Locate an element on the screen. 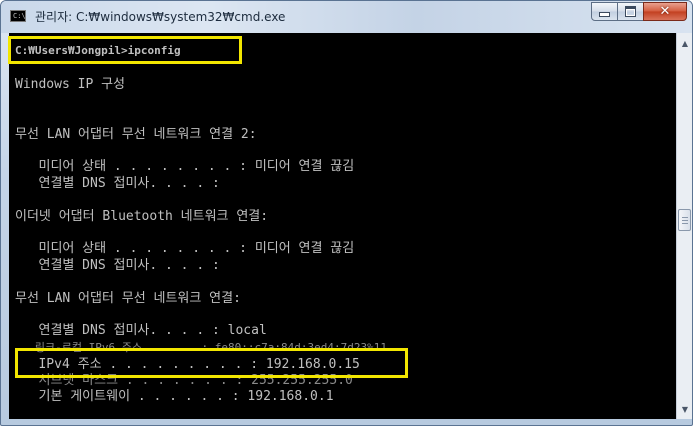 The height and width of the screenshot is (426, 693). output-line-ipv4: IPv4 주소 . . . . . . . . . : 192.168.0.15 is located at coordinates (187, 364).